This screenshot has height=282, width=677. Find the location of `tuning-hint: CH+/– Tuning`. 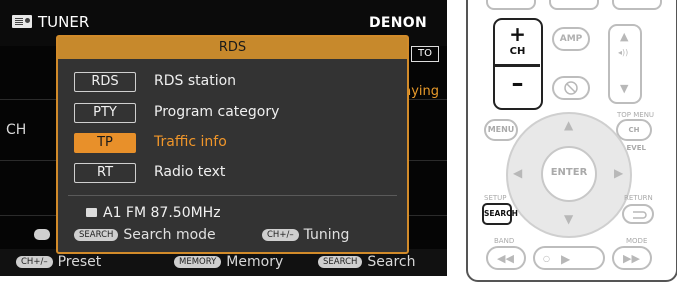

tuning-hint: CH+/– Tuning is located at coordinates (305, 235).